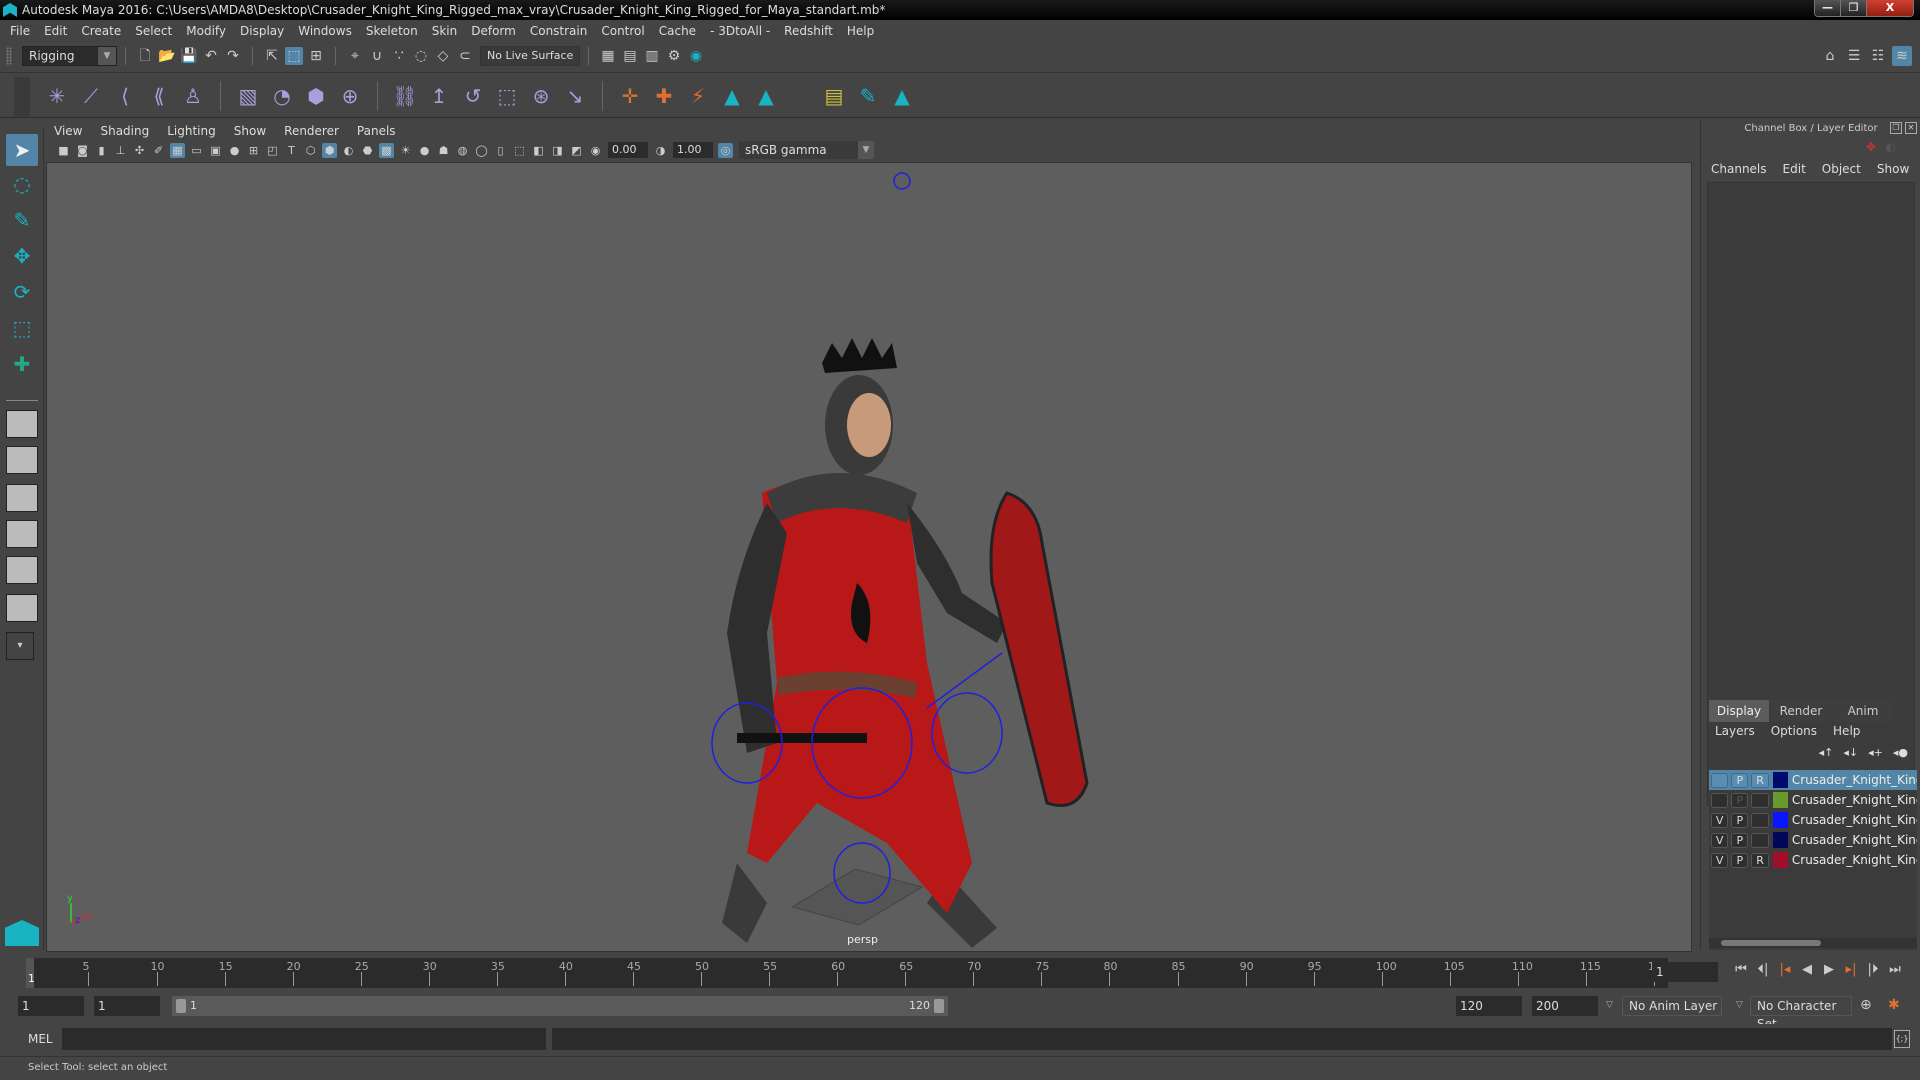 The width and height of the screenshot is (1920, 1080). What do you see at coordinates (177, 150) in the screenshot?
I see `grid-icon: ▦` at bounding box center [177, 150].